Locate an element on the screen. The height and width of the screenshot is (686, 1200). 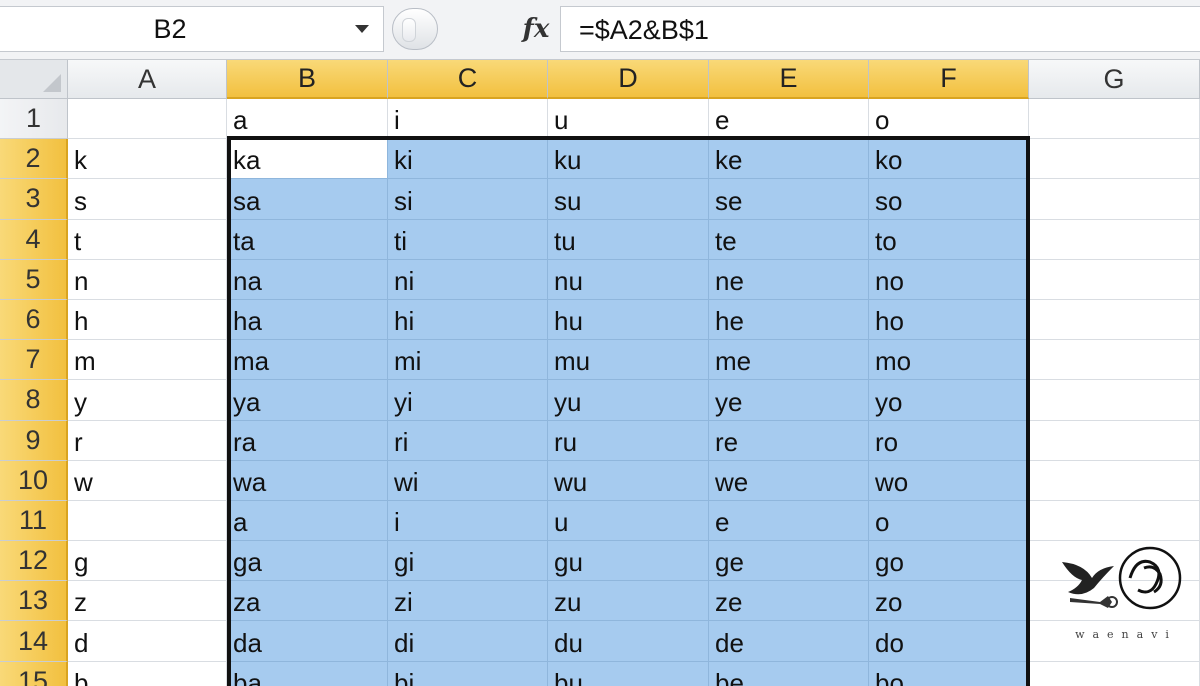
row-header-10: 10 is located at coordinates (34, 480).